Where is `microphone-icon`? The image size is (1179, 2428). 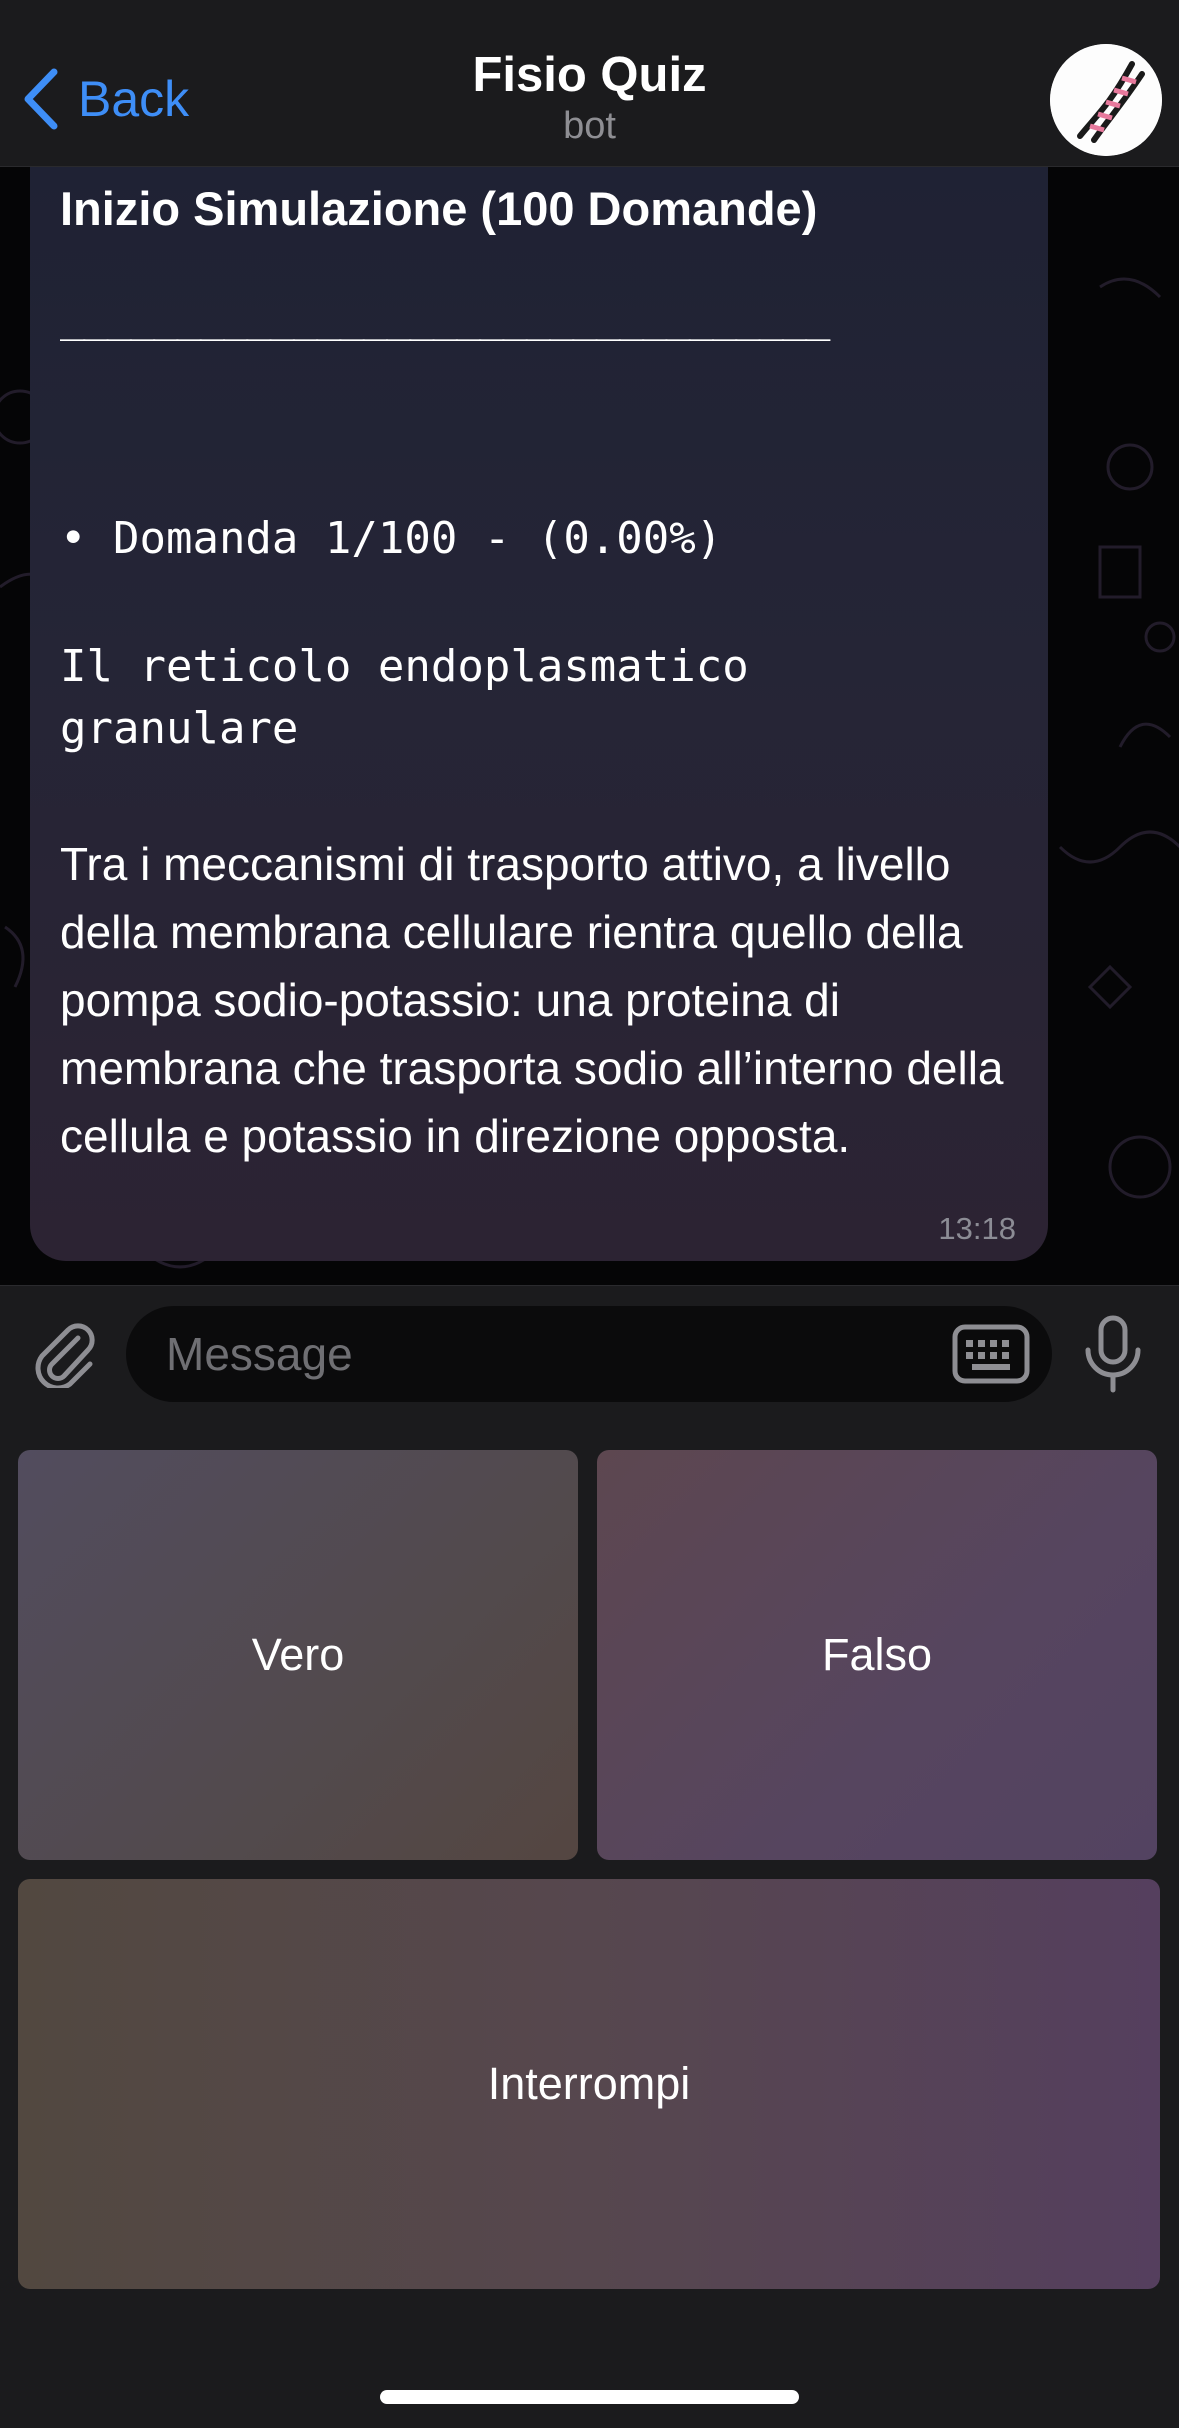 microphone-icon is located at coordinates (1113, 1354).